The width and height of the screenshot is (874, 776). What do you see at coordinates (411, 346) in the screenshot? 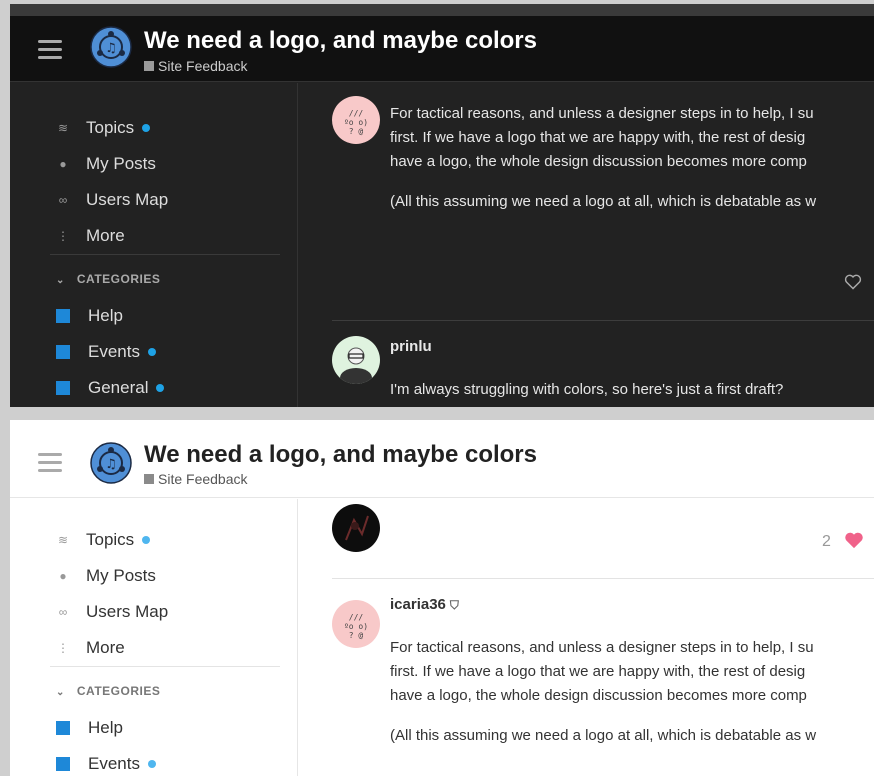
I see `post-username: prinlu` at bounding box center [411, 346].